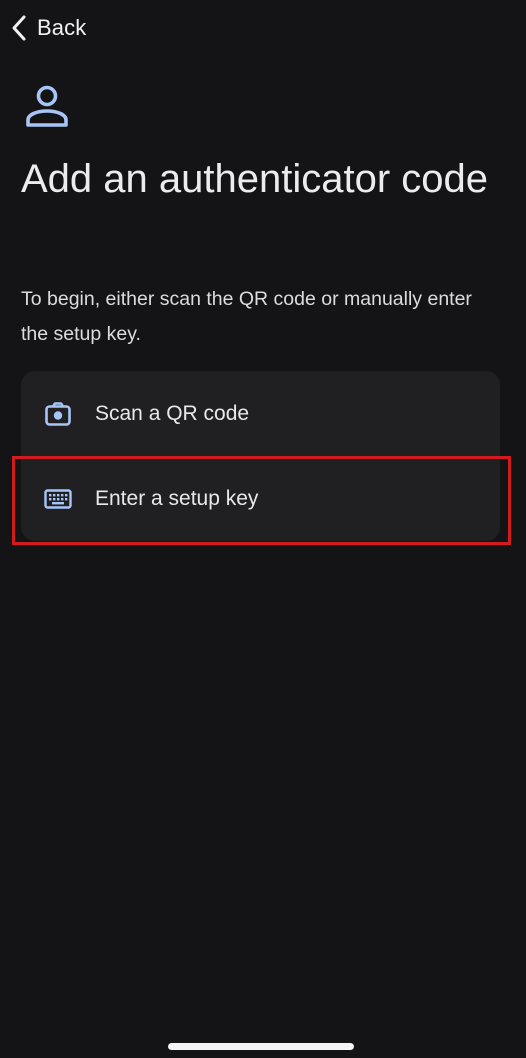 This screenshot has height=1058, width=526. Describe the element at coordinates (261, 1046) in the screenshot. I see `home-indicator` at that location.